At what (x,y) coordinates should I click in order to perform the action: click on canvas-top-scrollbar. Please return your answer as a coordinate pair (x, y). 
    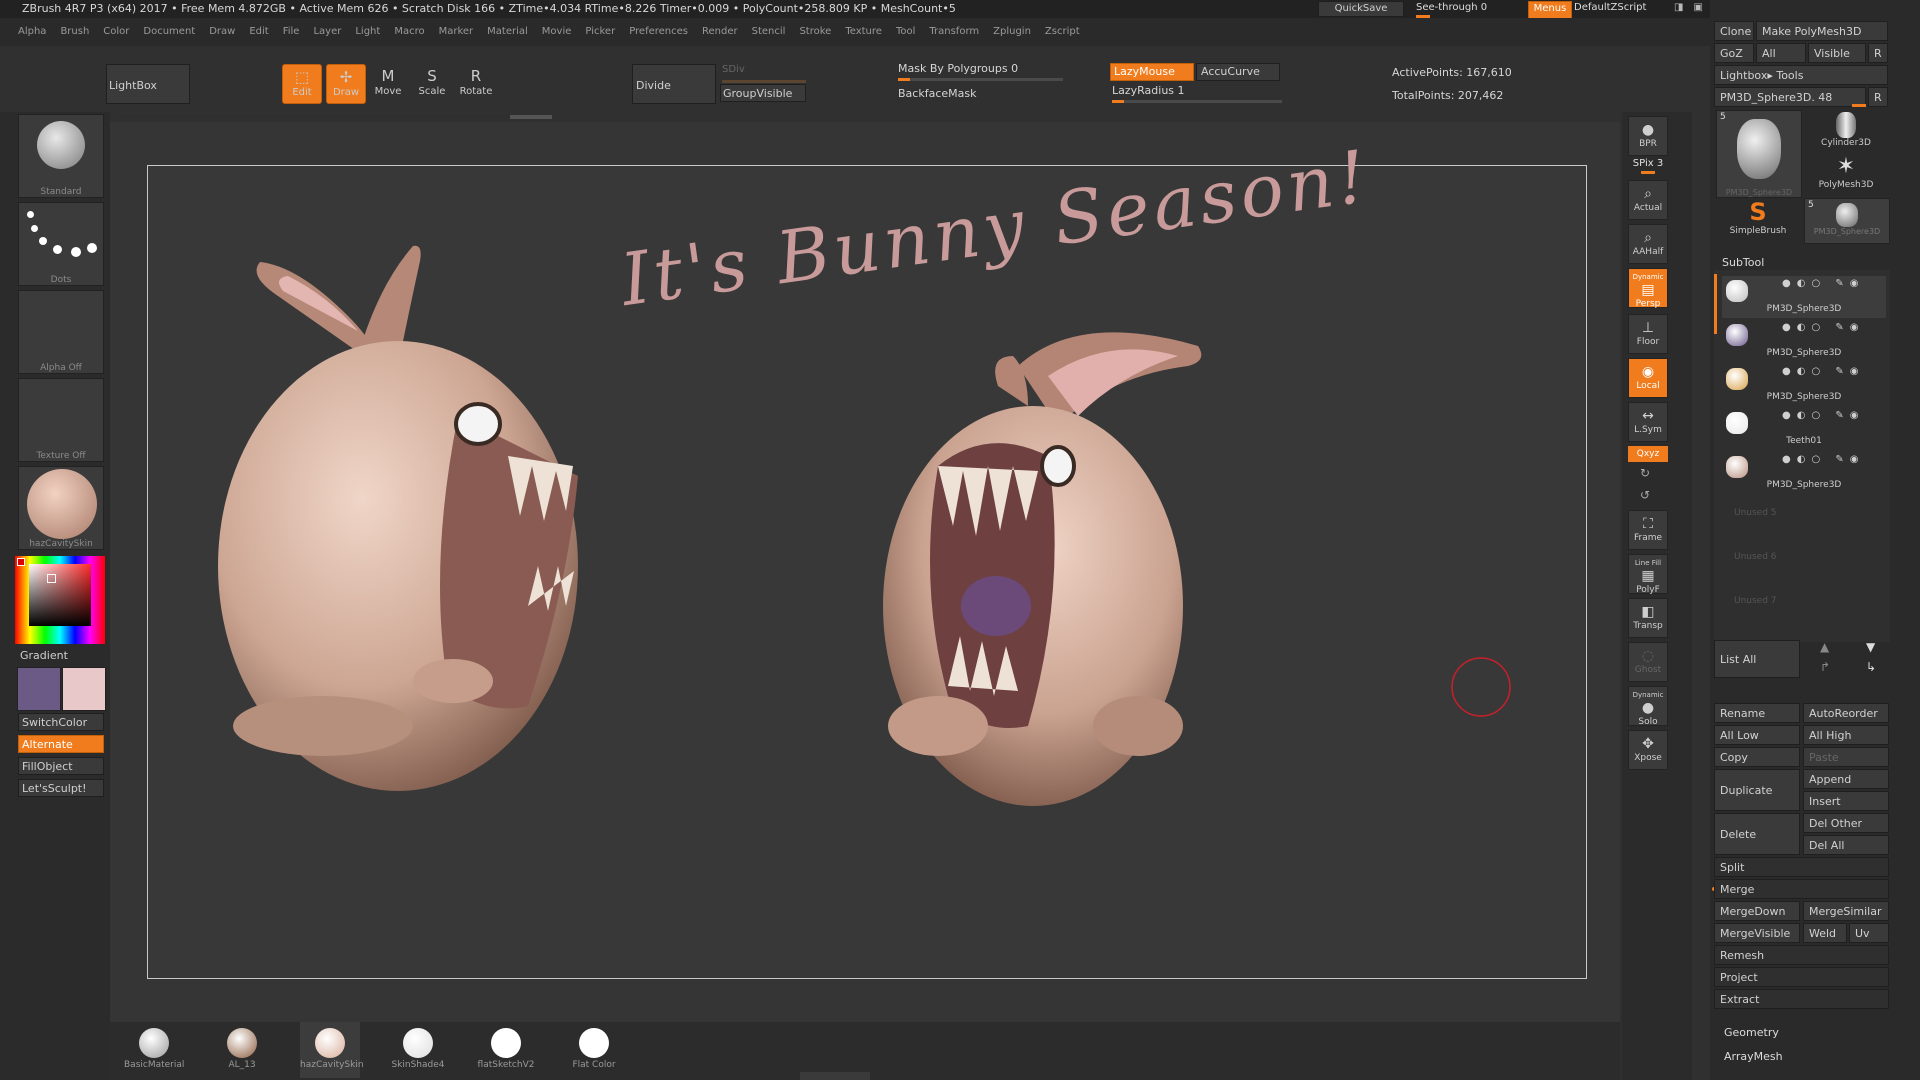
    Looking at the image, I should click on (334, 117).